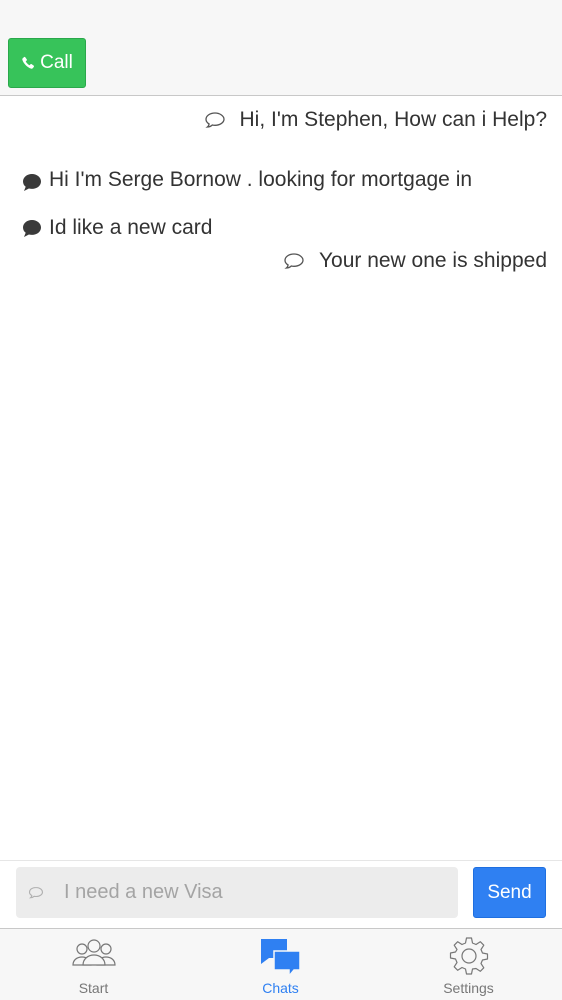 The image size is (562, 1000). I want to click on message-text: Your new one is shipped, so click(432, 260).